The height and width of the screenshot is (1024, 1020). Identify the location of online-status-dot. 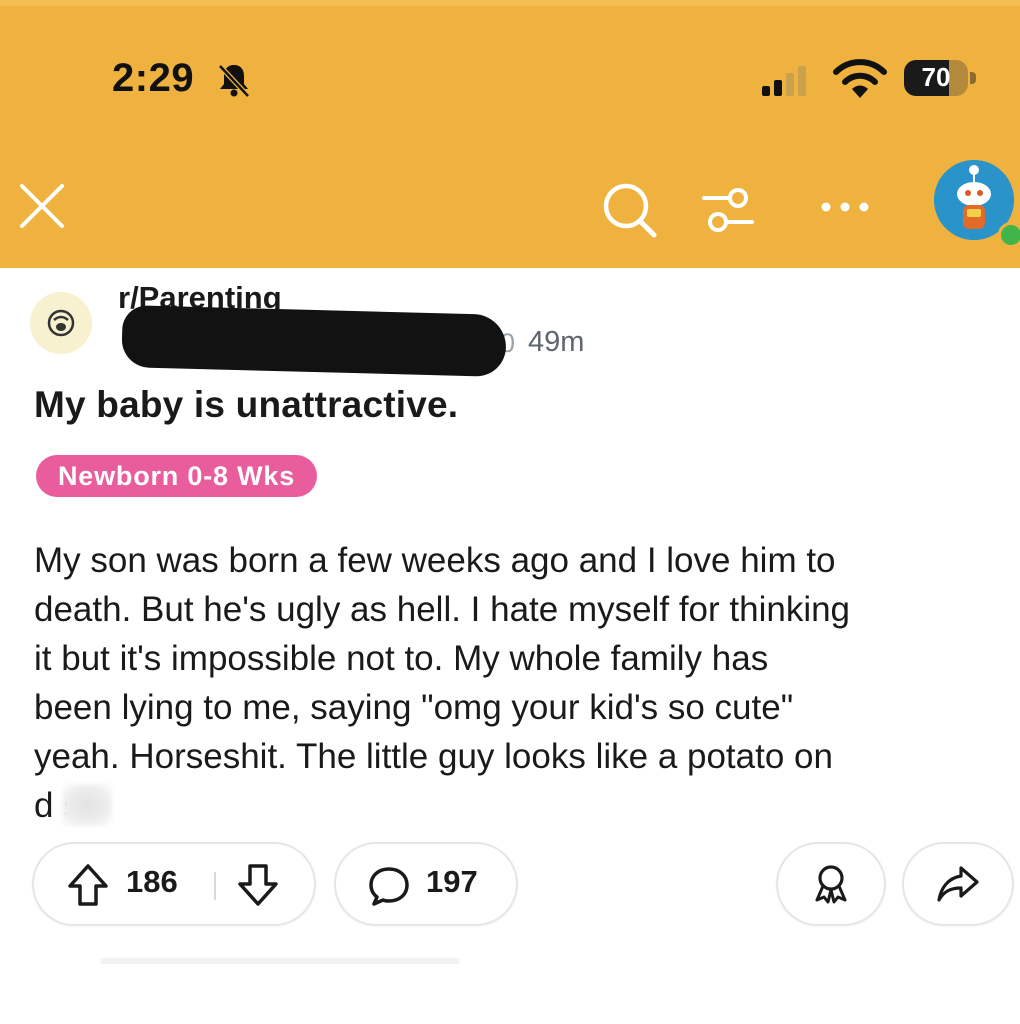
(1009, 235).